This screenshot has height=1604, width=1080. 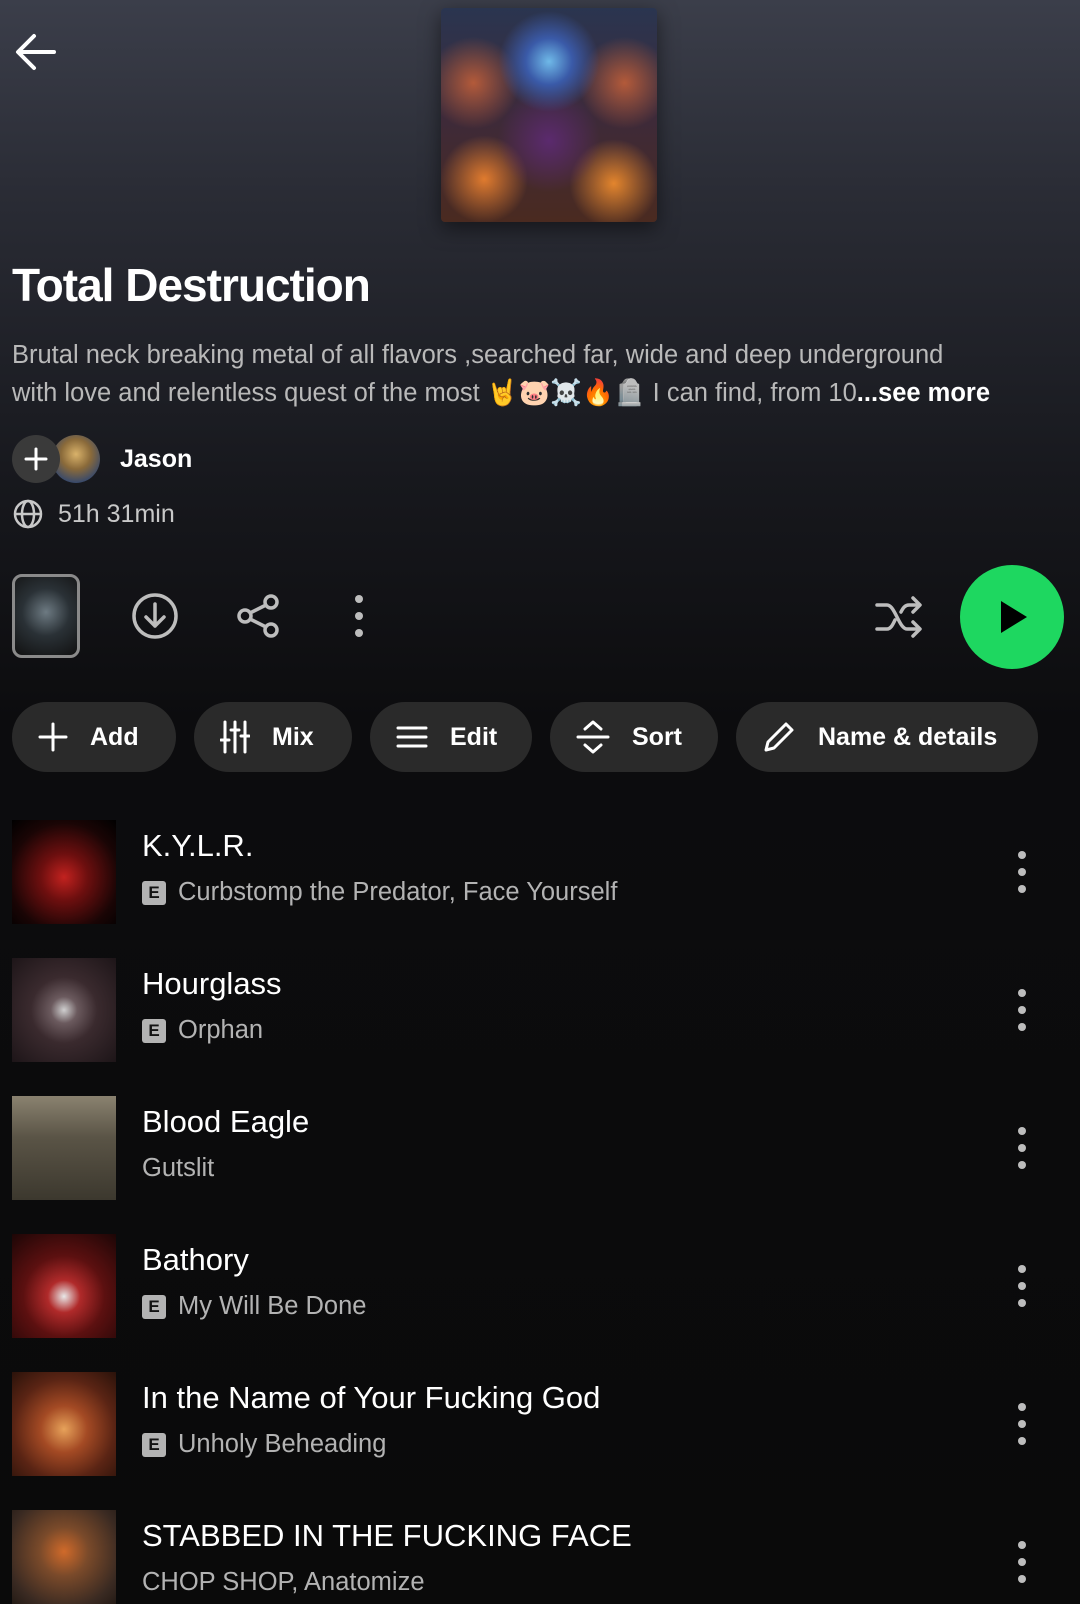 I want to click on track-artist: CHOP SHOP, Anatomize, so click(x=283, y=1582).